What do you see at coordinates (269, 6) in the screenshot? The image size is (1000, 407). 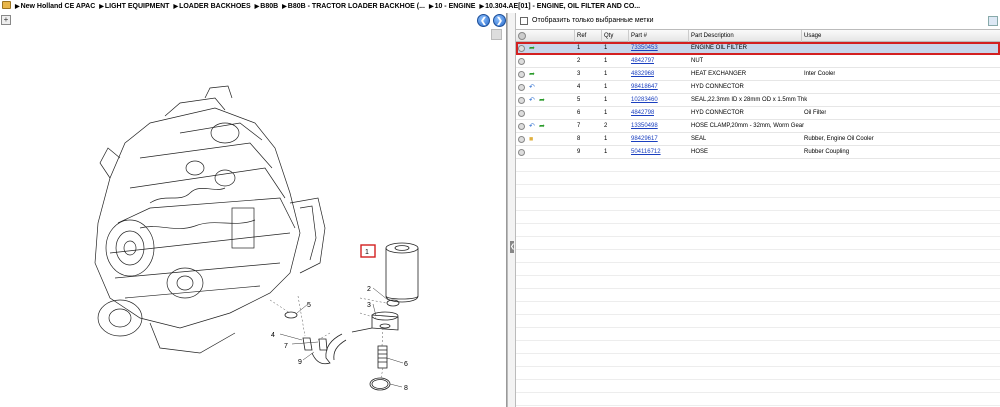 I see `breadcrumb-item: B80B` at bounding box center [269, 6].